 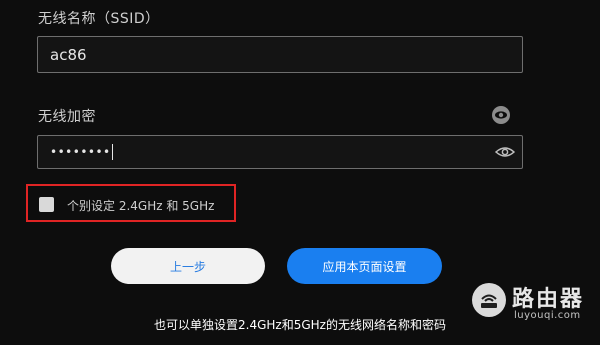 What do you see at coordinates (67, 117) in the screenshot?
I see `encryption-label: 无线加密` at bounding box center [67, 117].